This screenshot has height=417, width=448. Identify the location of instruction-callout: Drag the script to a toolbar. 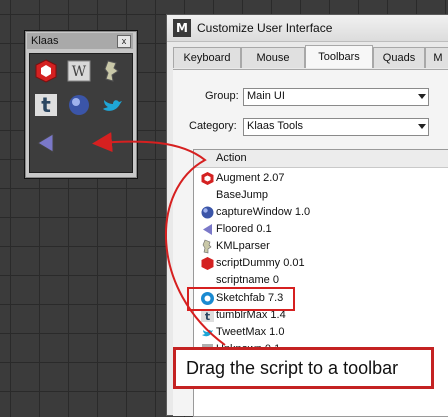
(303, 368).